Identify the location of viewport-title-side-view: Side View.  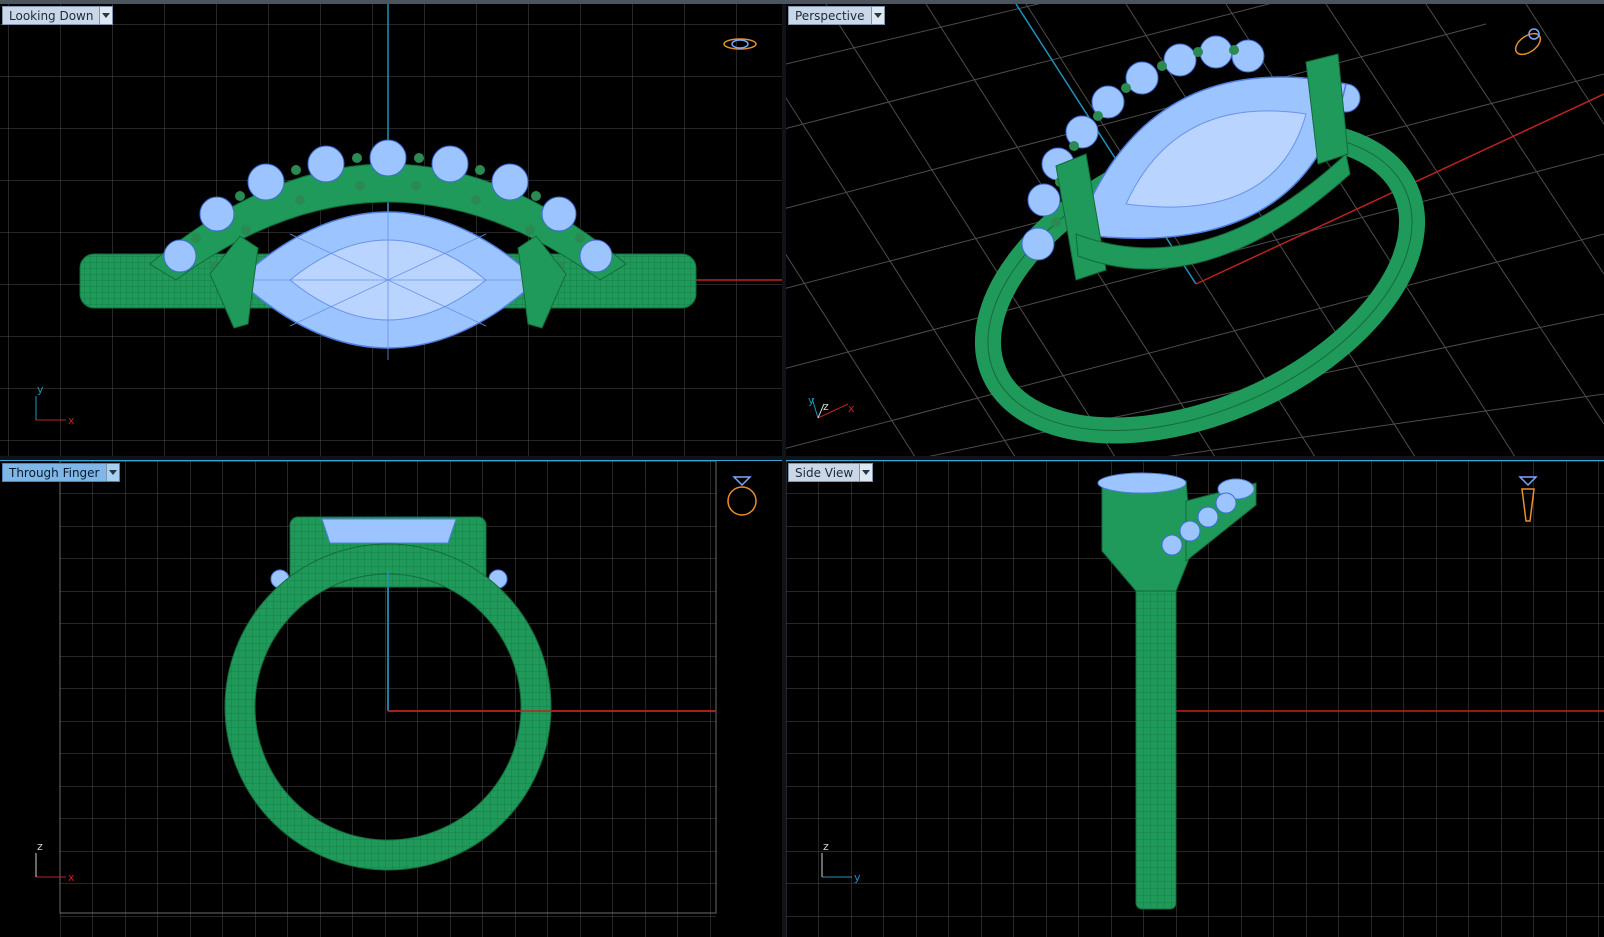
(831, 472).